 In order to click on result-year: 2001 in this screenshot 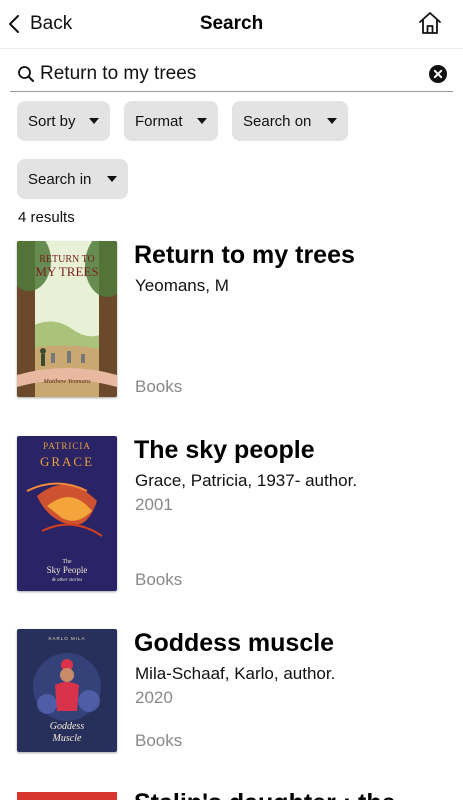, I will do `click(154, 504)`.